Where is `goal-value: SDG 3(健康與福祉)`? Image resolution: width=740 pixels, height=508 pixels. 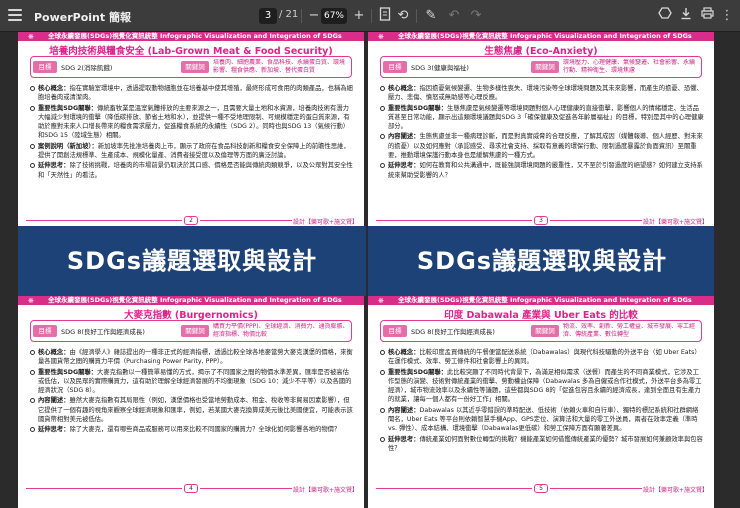 goal-value: SDG 3(健康與福祉) is located at coordinates (440, 68).